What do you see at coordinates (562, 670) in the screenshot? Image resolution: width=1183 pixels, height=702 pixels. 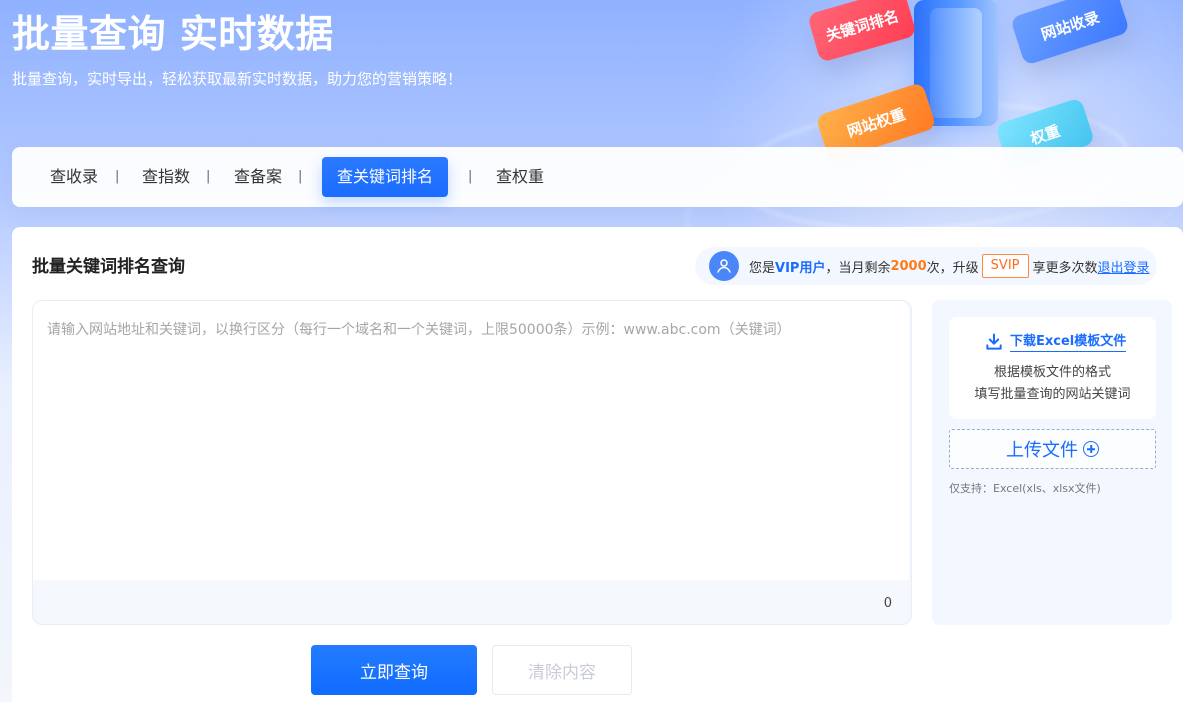 I see `clear-content-button: 清除内容` at bounding box center [562, 670].